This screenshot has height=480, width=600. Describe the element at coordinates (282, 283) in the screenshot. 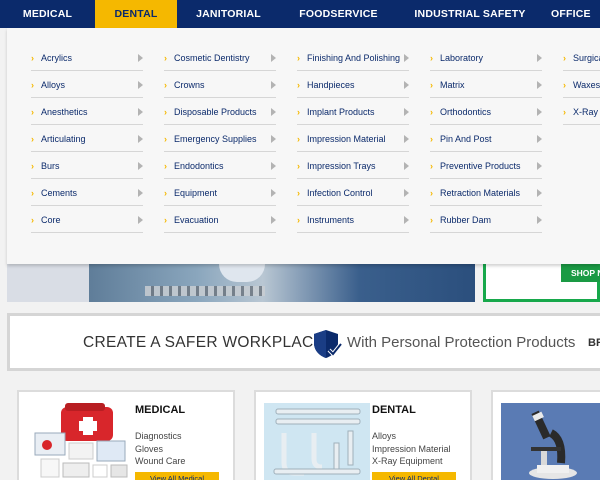

I see `hero-photo` at that location.